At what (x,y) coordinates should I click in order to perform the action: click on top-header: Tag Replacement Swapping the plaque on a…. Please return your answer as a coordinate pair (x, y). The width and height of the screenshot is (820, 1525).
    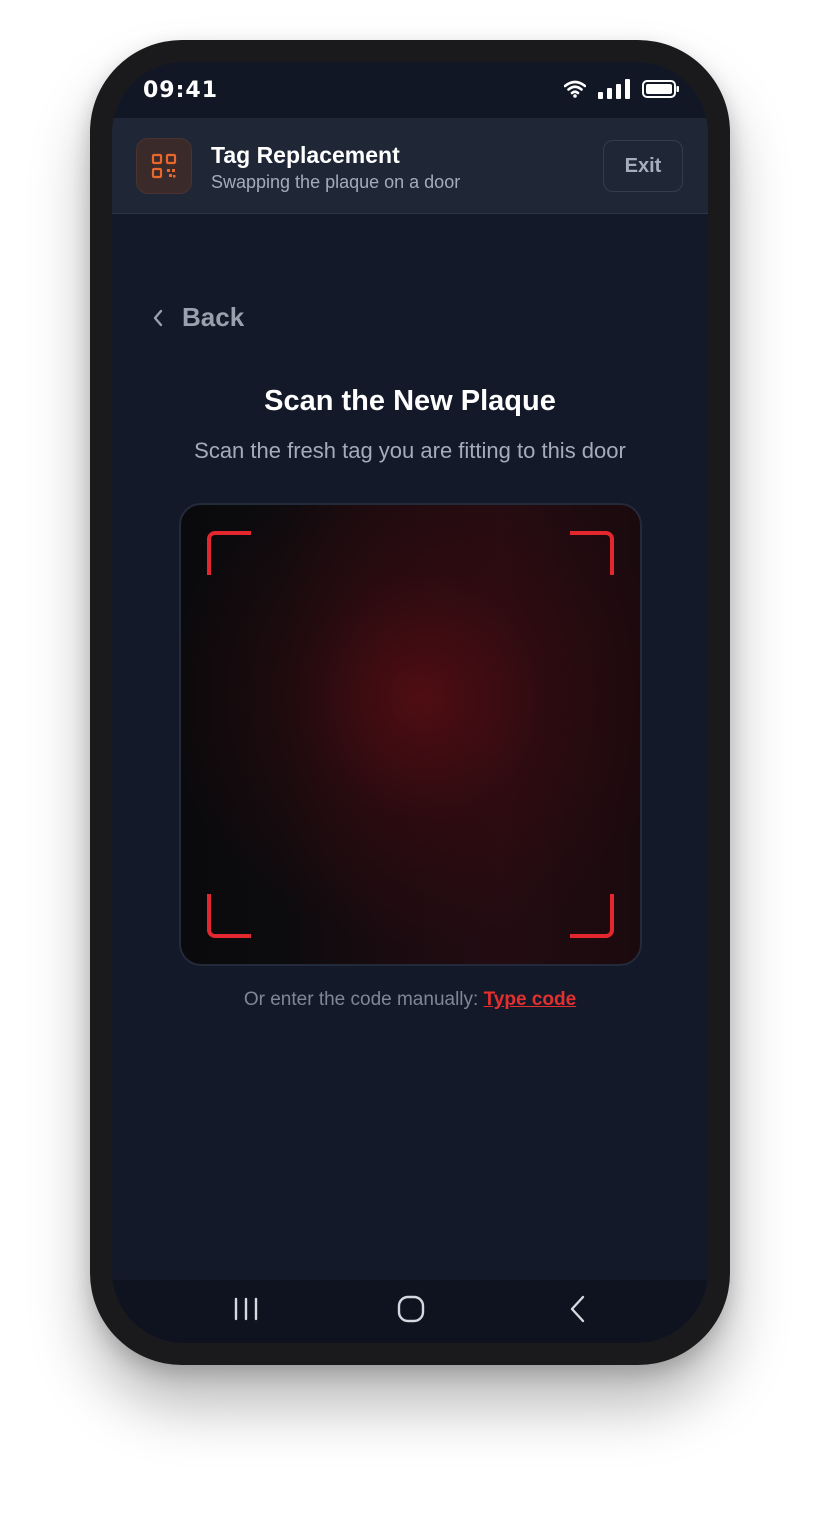
    Looking at the image, I should click on (410, 166).